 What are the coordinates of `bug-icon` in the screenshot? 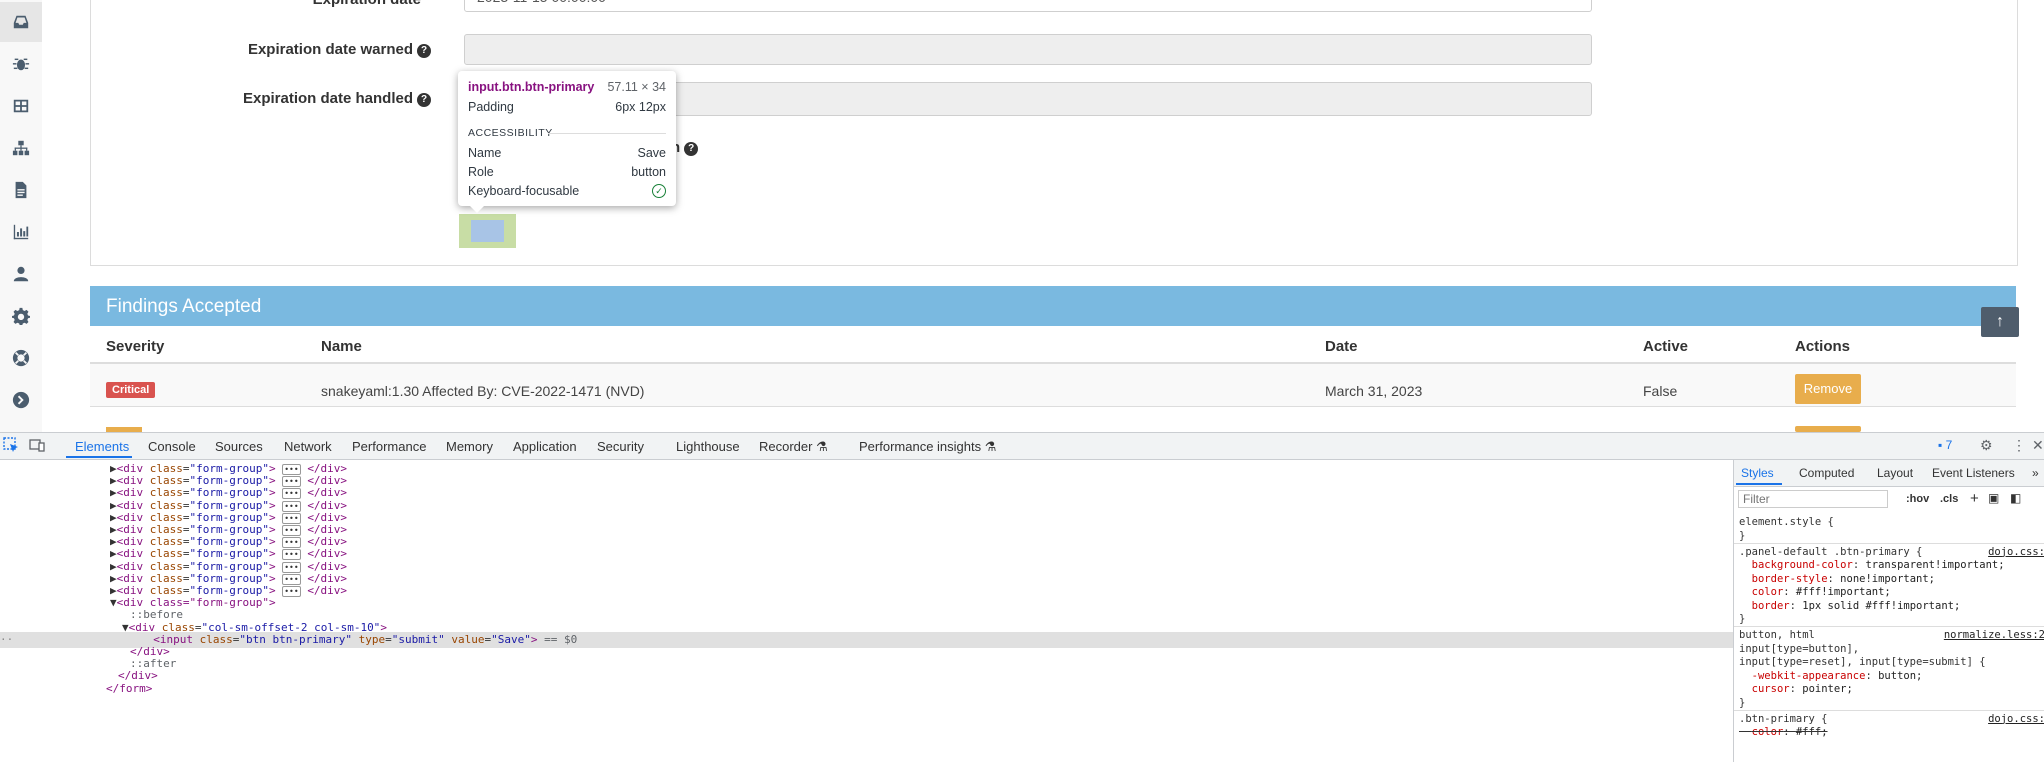 It's located at (21, 64).